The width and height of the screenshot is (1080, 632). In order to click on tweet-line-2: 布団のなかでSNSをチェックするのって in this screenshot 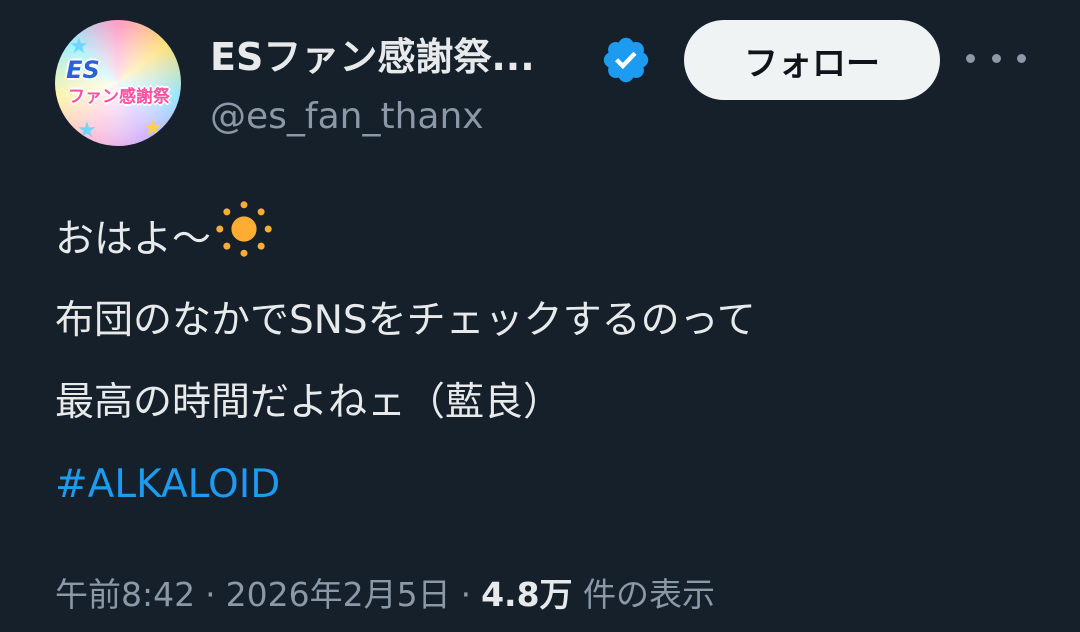, I will do `click(405, 320)`.